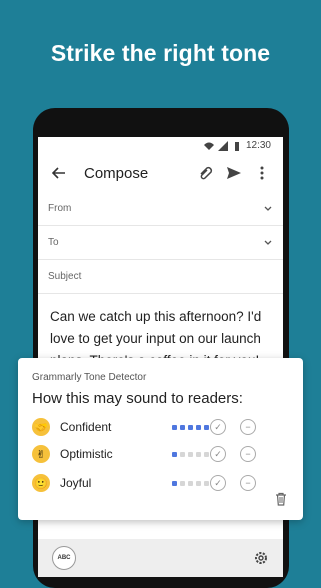 This screenshot has height=588, width=321. What do you see at coordinates (258, 145) in the screenshot?
I see `status-time: 12:30` at bounding box center [258, 145].